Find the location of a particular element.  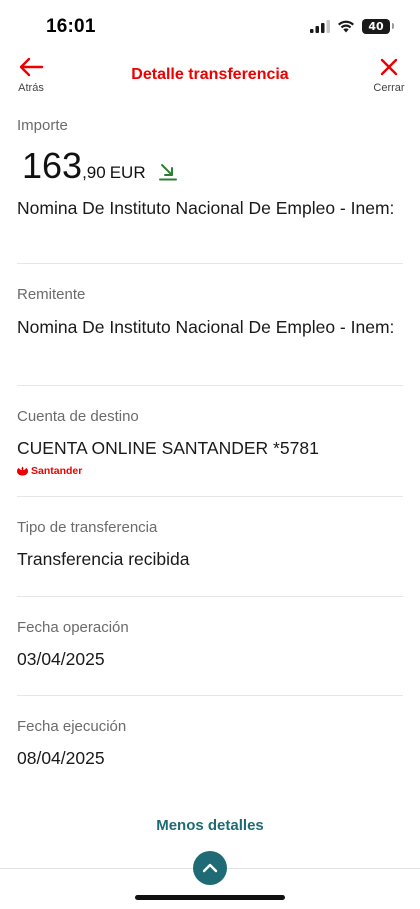

close-icon is located at coordinates (389, 67).